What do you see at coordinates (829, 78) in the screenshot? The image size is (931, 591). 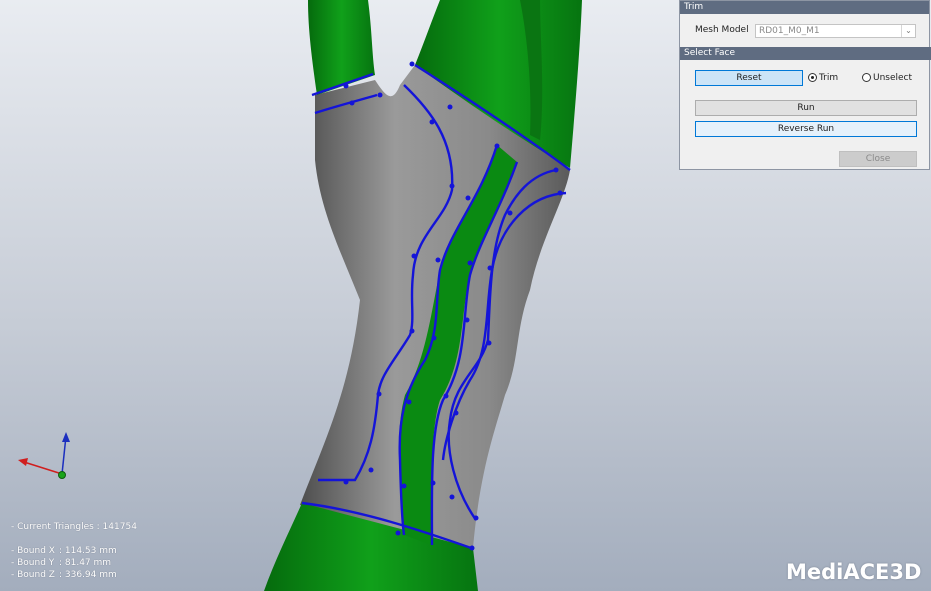 I see `trim-radio-label: Trim` at bounding box center [829, 78].